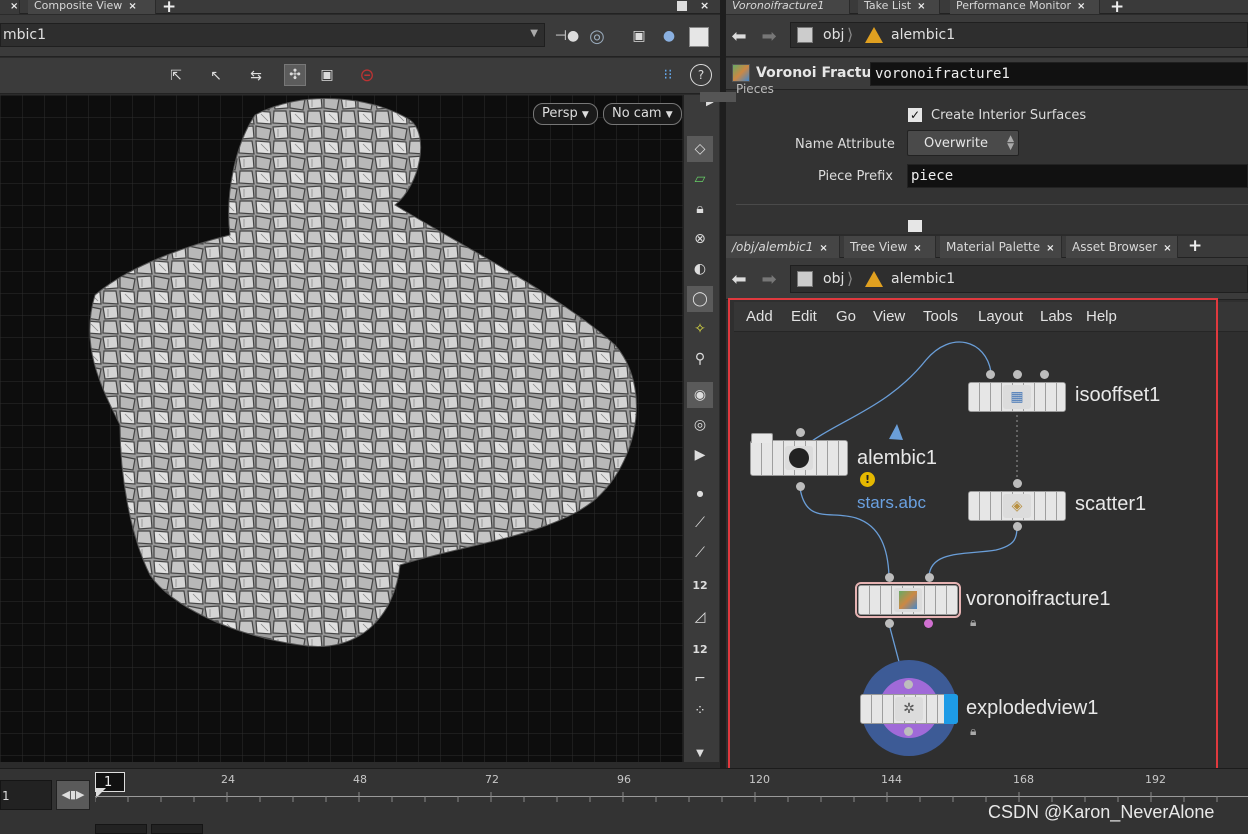 The width and height of the screenshot is (1248, 834). I want to click on target-icon: ◎, so click(597, 36).